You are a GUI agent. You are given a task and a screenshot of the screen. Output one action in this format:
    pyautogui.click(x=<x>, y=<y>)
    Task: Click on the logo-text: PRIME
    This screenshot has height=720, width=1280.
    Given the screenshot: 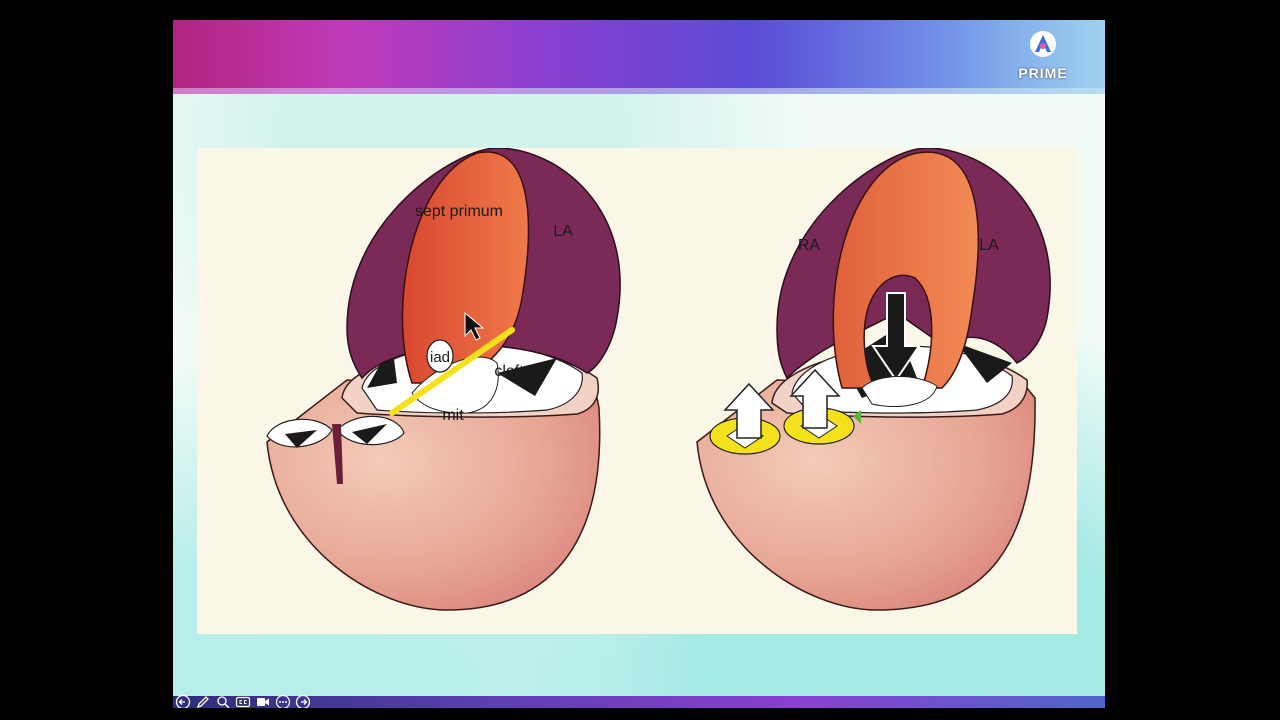 What is the action you would take?
    pyautogui.click(x=1043, y=73)
    